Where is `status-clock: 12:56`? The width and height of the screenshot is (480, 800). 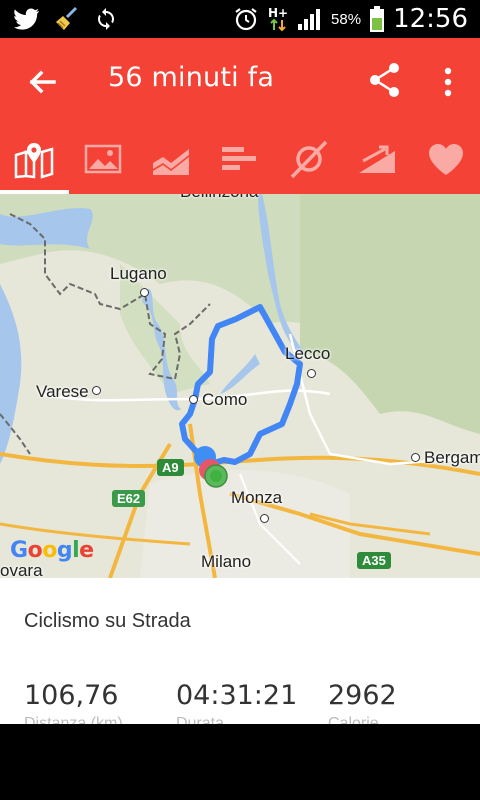
status-clock: 12:56 is located at coordinates (430, 19).